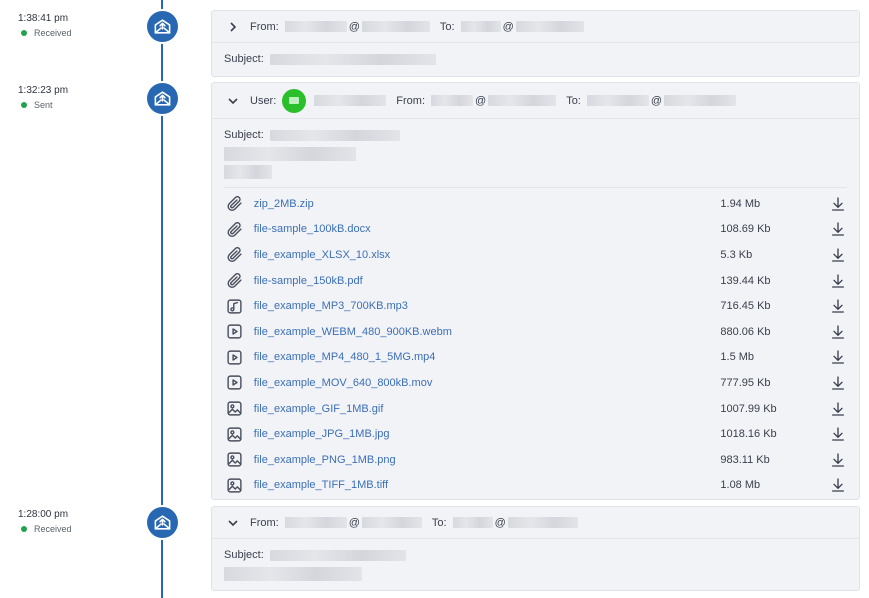 The image size is (869, 598). I want to click on attachment-name-link: file_example_XLSX_10.xlsx, so click(487, 255).